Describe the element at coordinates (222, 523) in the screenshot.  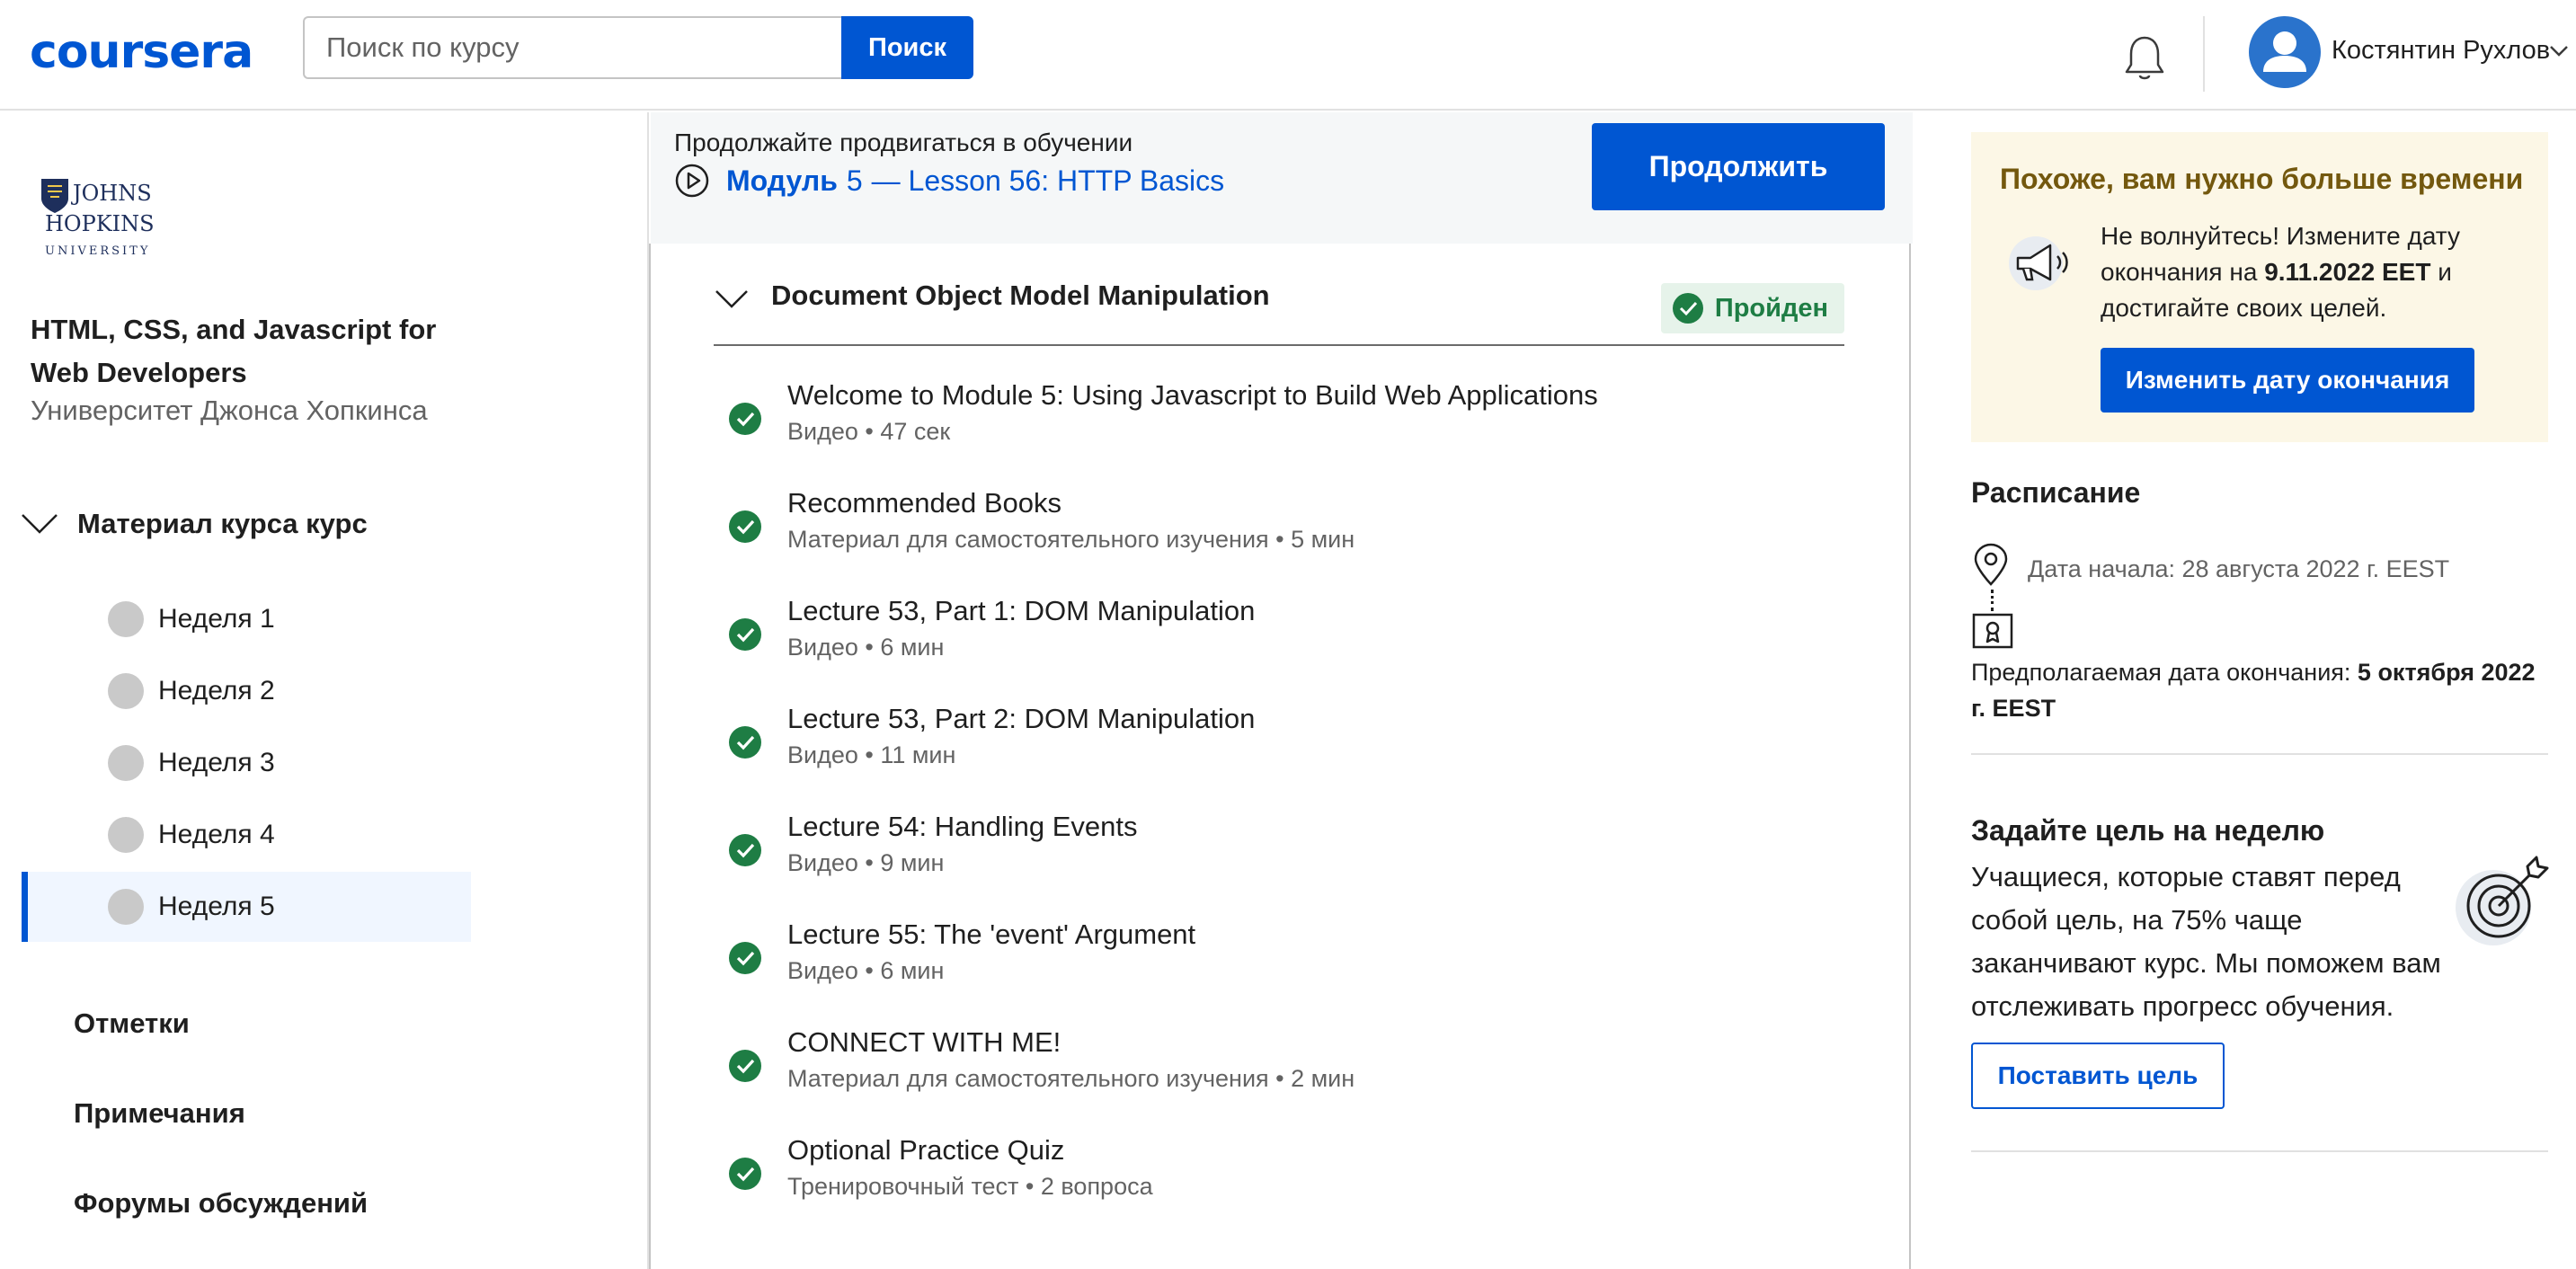
I see `course-material-label: Материал курса курс` at that location.